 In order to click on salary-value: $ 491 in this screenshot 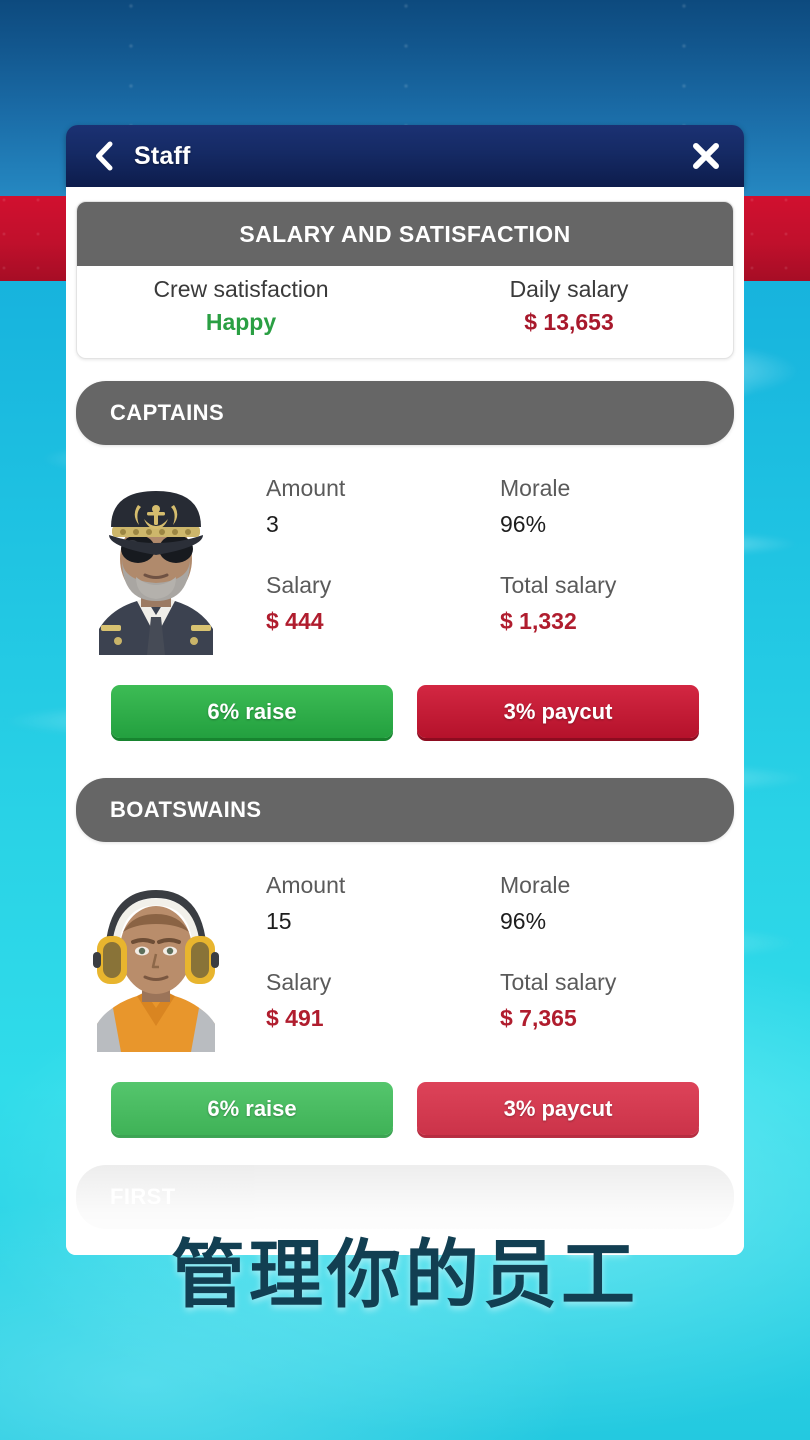, I will do `click(295, 1017)`.